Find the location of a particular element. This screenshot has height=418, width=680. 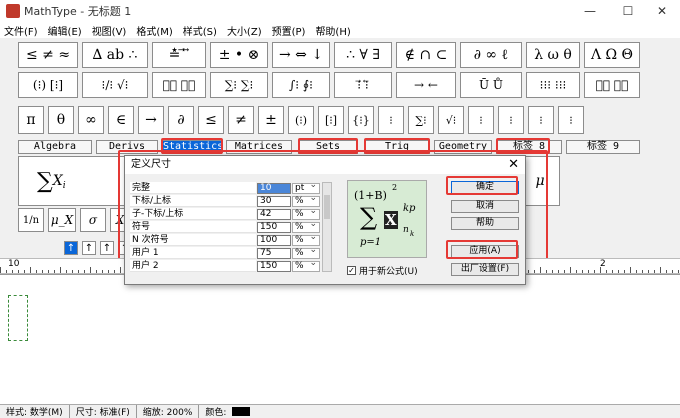

palette-sets: ∉ ∩ ⊂ is located at coordinates (426, 55).